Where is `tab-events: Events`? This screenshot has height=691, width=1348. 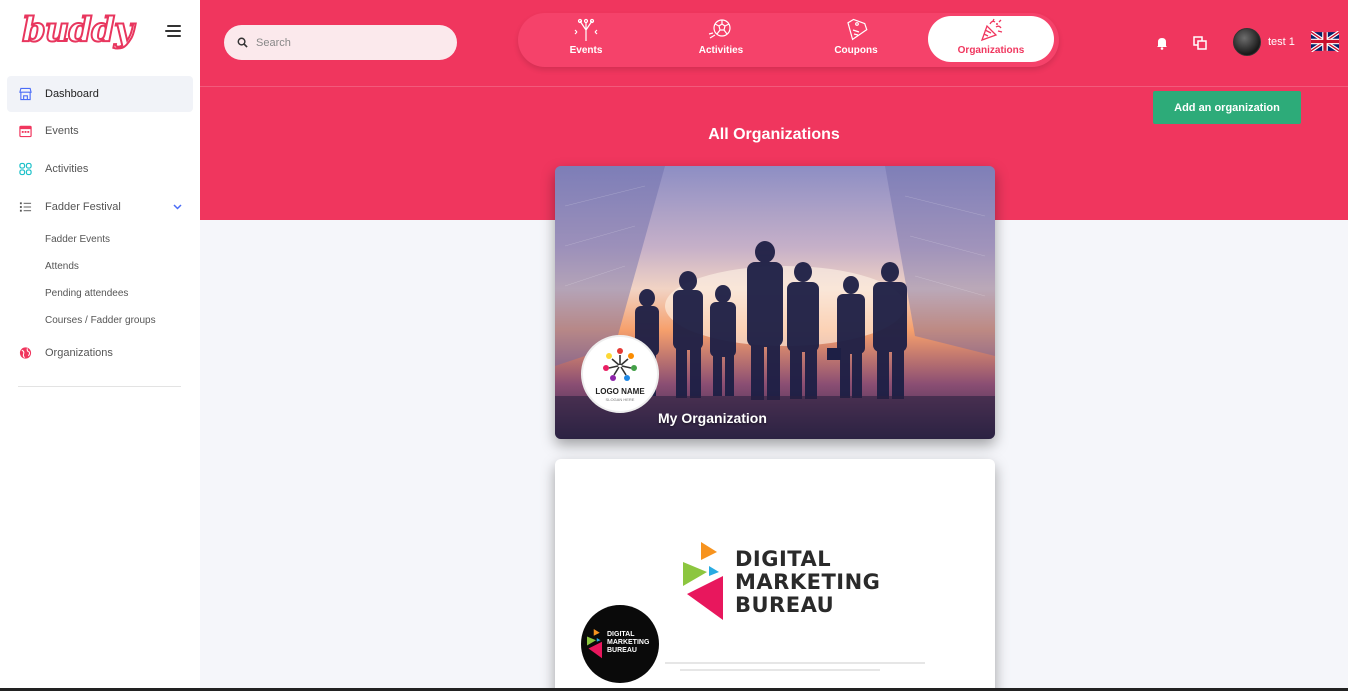
tab-events: Events is located at coordinates (586, 39).